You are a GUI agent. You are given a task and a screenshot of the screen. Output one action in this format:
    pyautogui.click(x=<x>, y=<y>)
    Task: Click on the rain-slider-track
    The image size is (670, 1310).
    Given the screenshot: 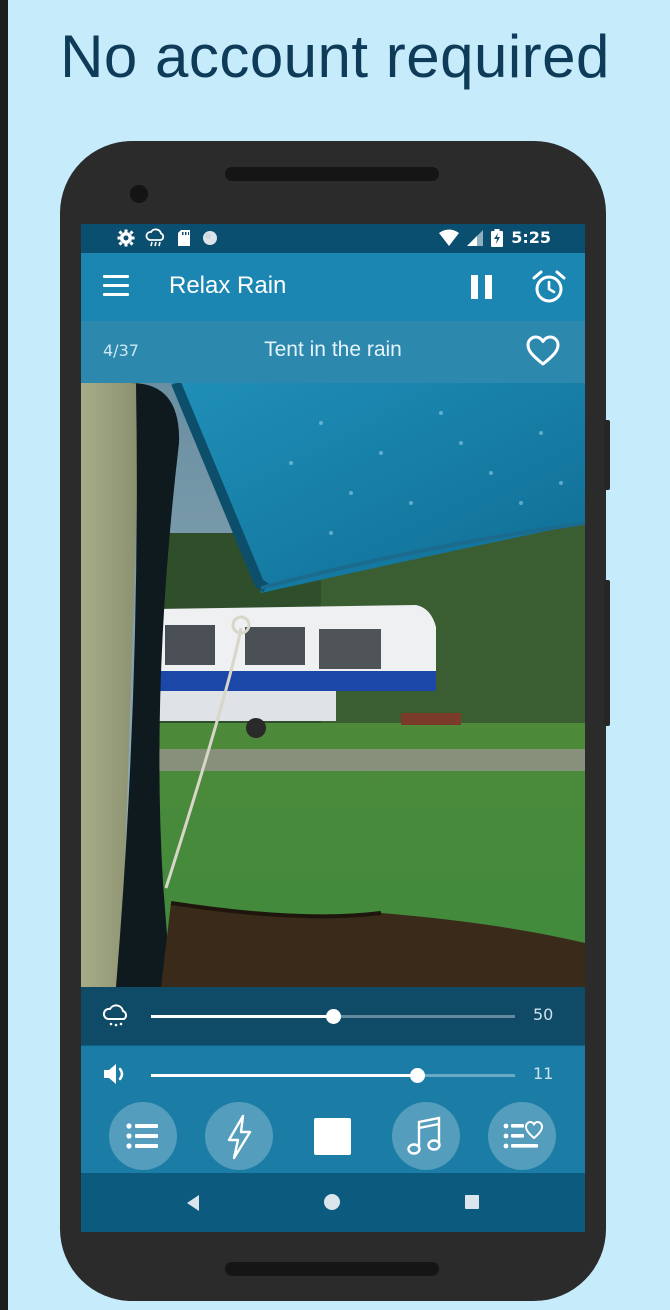 What is the action you would take?
    pyautogui.click(x=333, y=1016)
    